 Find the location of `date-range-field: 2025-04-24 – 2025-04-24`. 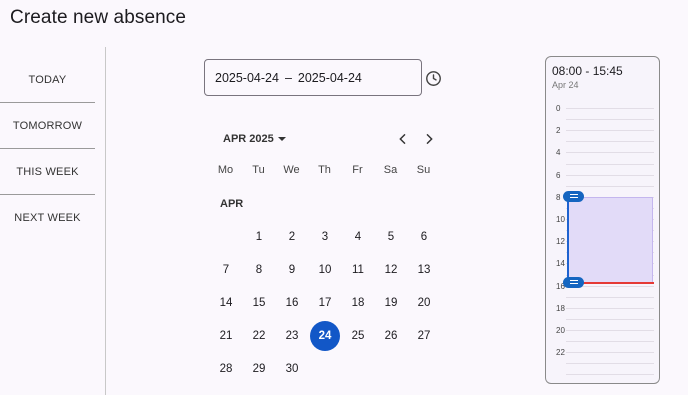

date-range-field: 2025-04-24 – 2025-04-24 is located at coordinates (313, 77).